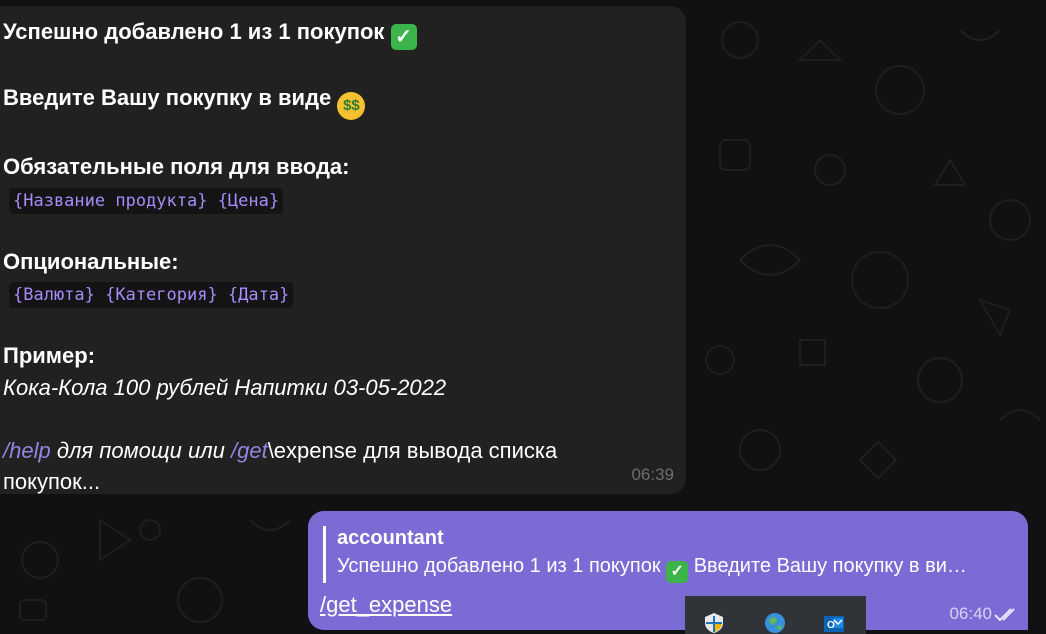  What do you see at coordinates (27, 450) in the screenshot?
I see `help-command-link: /help` at bounding box center [27, 450].